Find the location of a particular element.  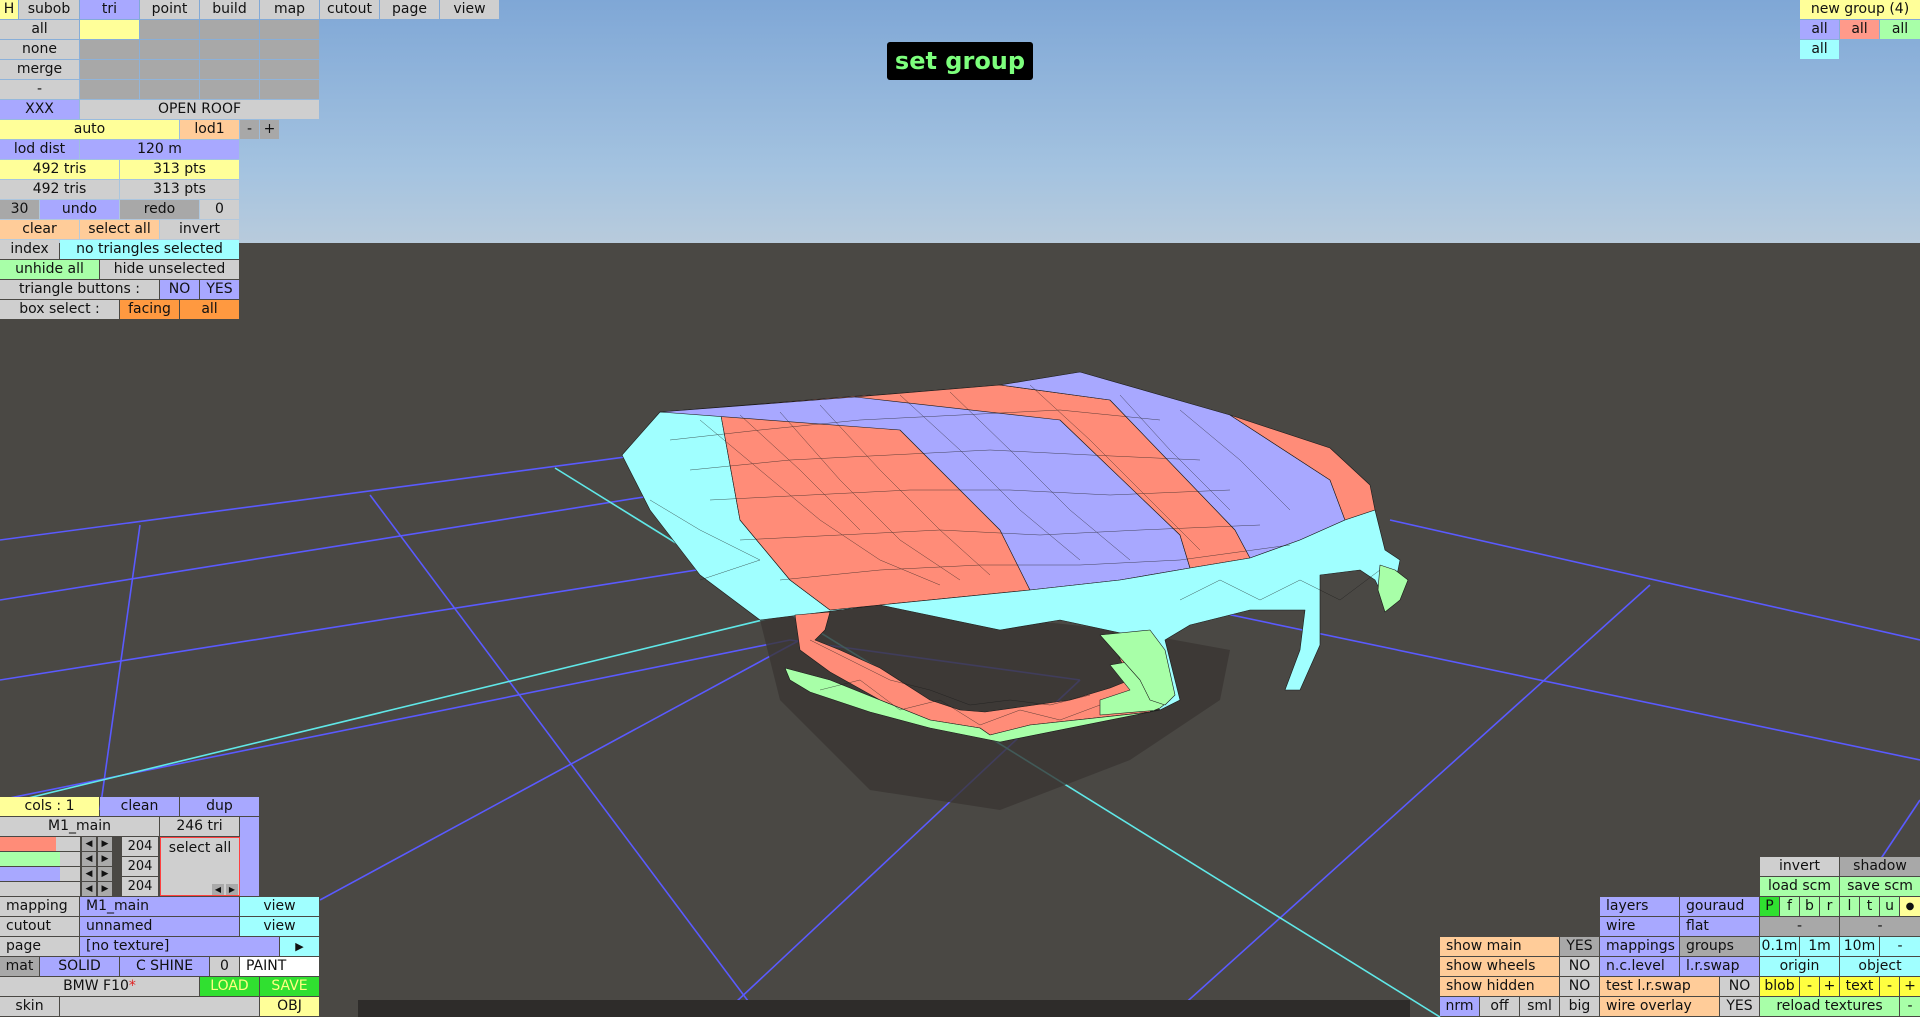

tab-cutout: cutout is located at coordinates (349, 9).